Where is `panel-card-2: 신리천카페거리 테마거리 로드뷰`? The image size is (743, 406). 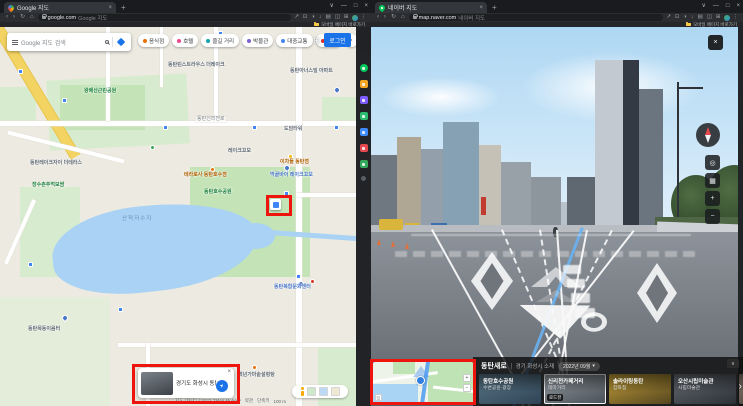
panel-card-2: 신리천카페거리 테마거리 로드뷰 is located at coordinates (575, 389).